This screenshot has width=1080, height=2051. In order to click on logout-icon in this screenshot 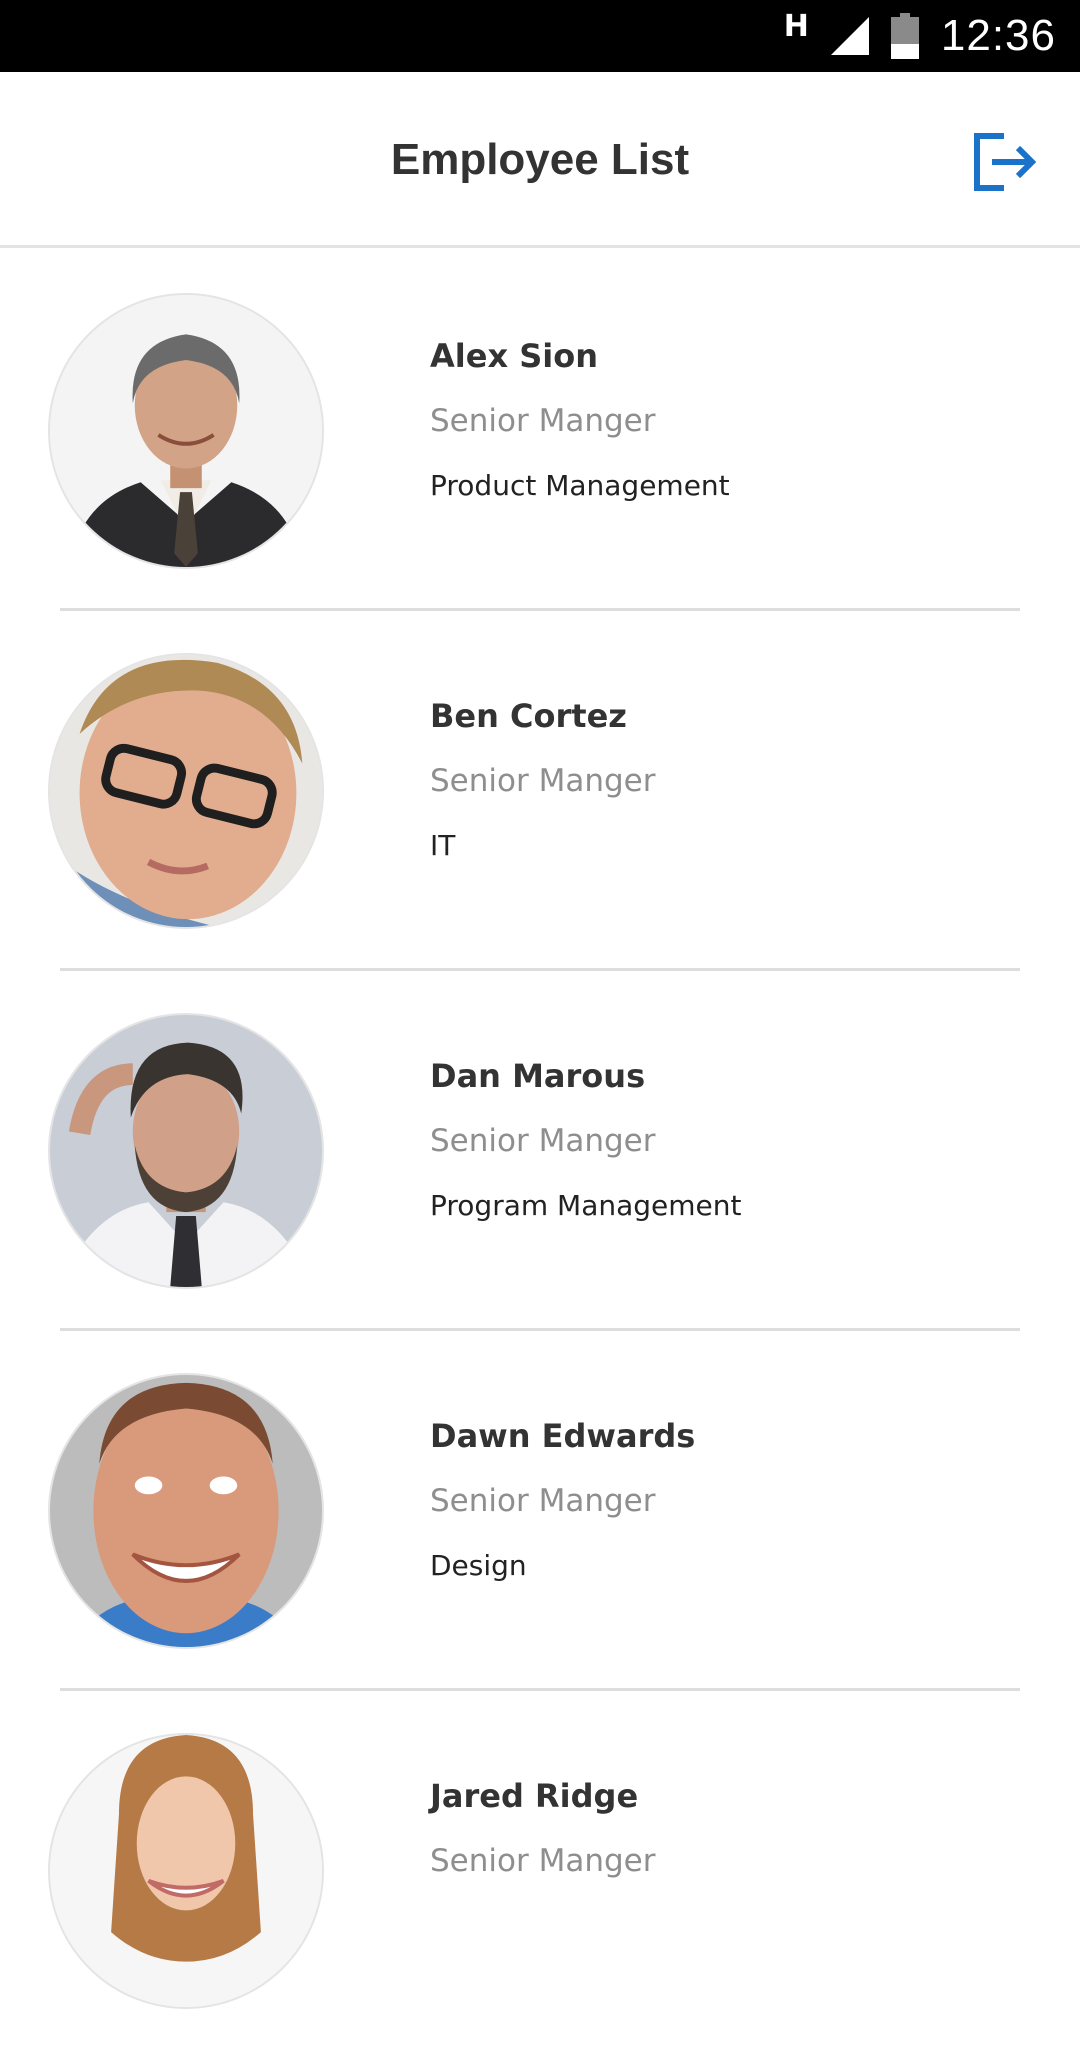, I will do `click(1005, 162)`.